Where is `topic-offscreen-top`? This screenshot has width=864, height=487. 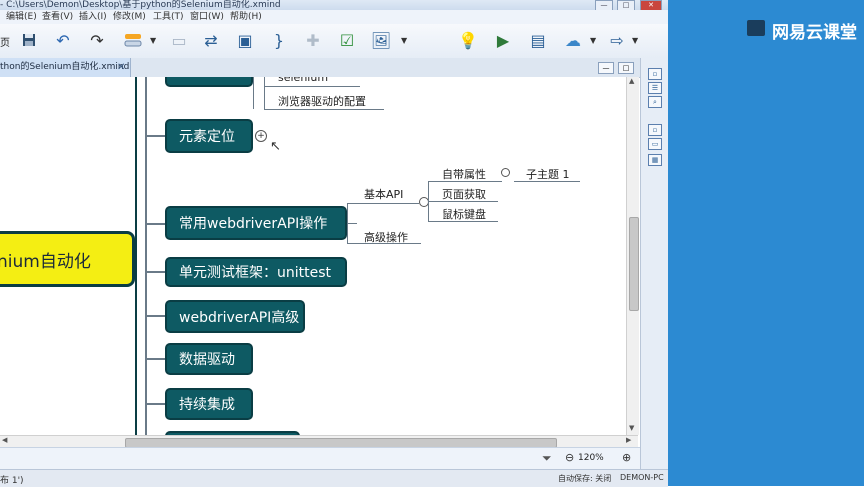
topic-offscreen-top is located at coordinates (209, 82).